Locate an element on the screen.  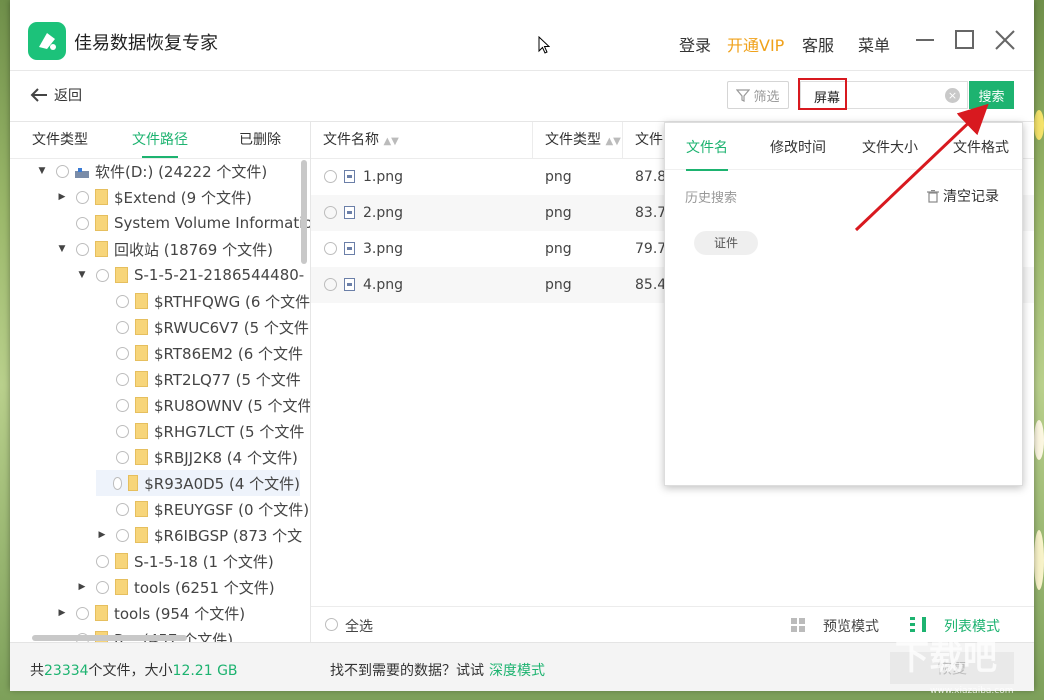
back-button: 返回 is located at coordinates (56, 95).